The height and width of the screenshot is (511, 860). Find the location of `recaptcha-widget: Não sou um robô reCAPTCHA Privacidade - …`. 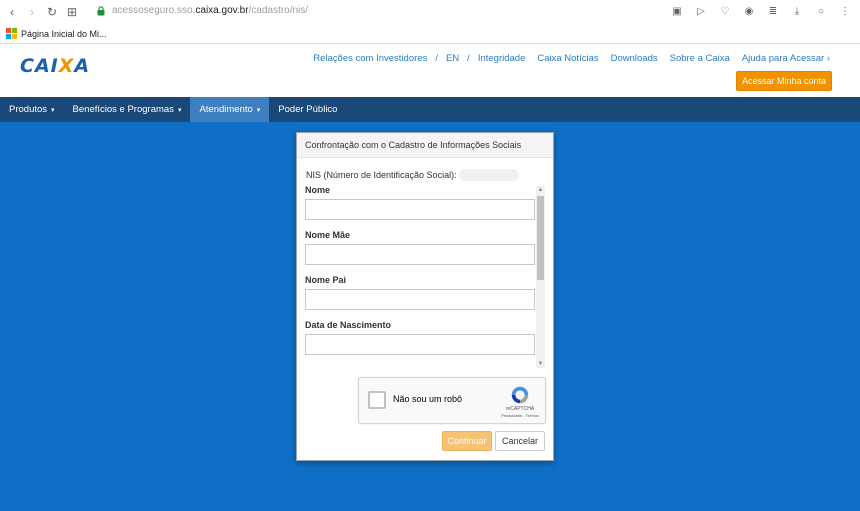

recaptcha-widget: Não sou um robô reCAPTCHA Privacidade - … is located at coordinates (452, 400).